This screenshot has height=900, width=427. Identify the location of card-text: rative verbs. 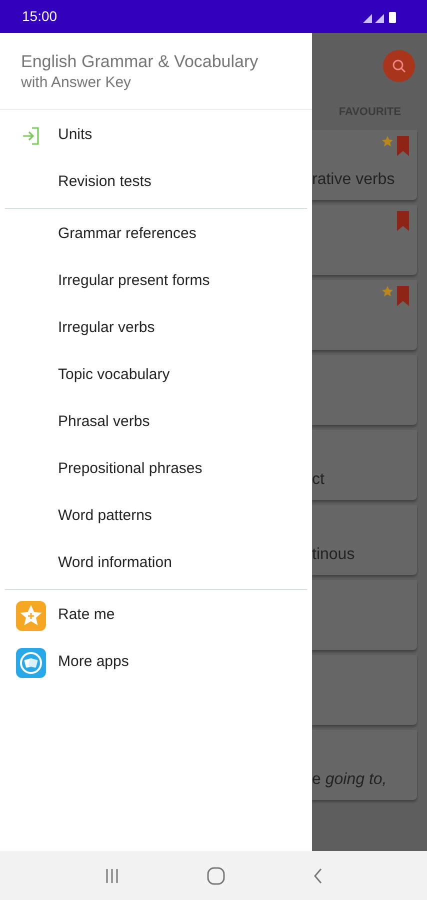
(354, 180).